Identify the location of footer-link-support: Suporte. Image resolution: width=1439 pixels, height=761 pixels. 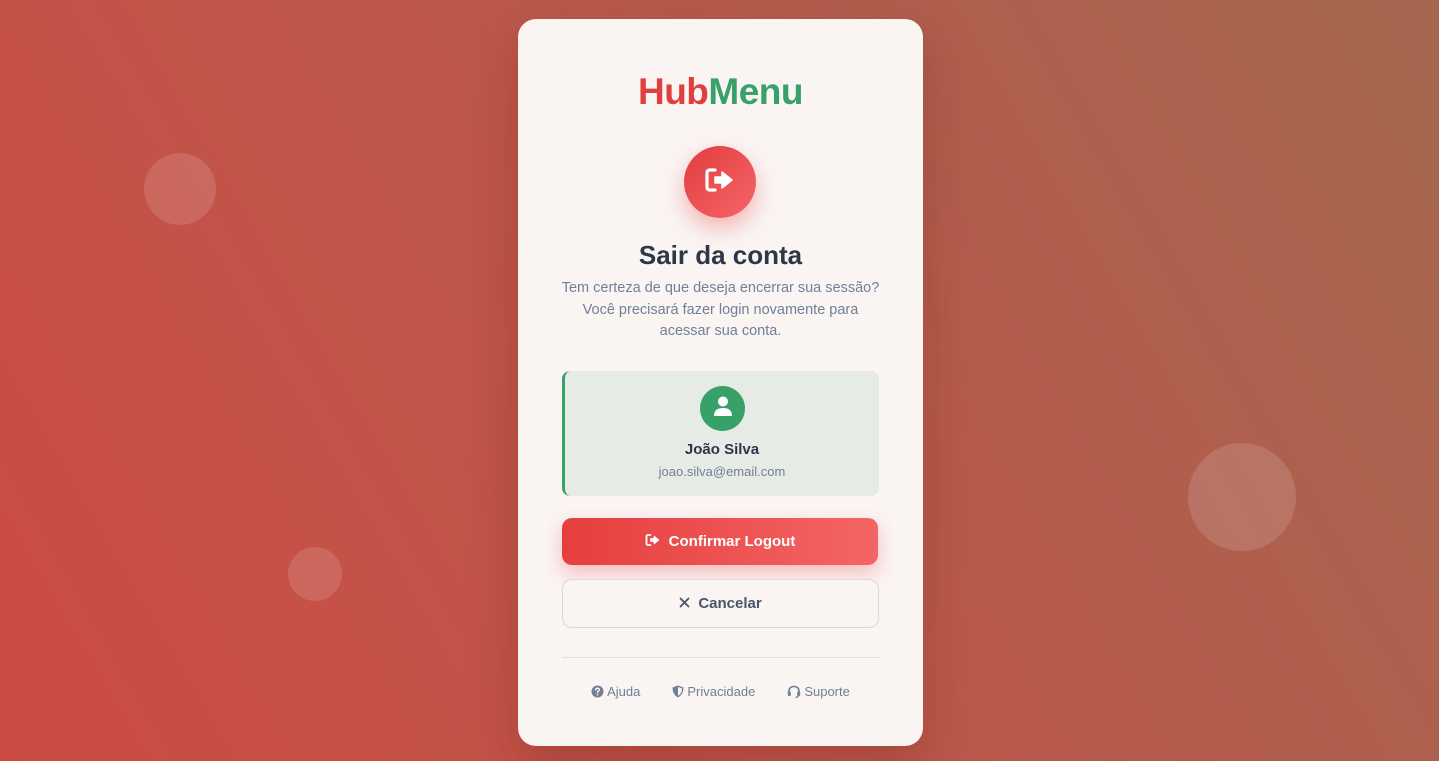
(818, 691).